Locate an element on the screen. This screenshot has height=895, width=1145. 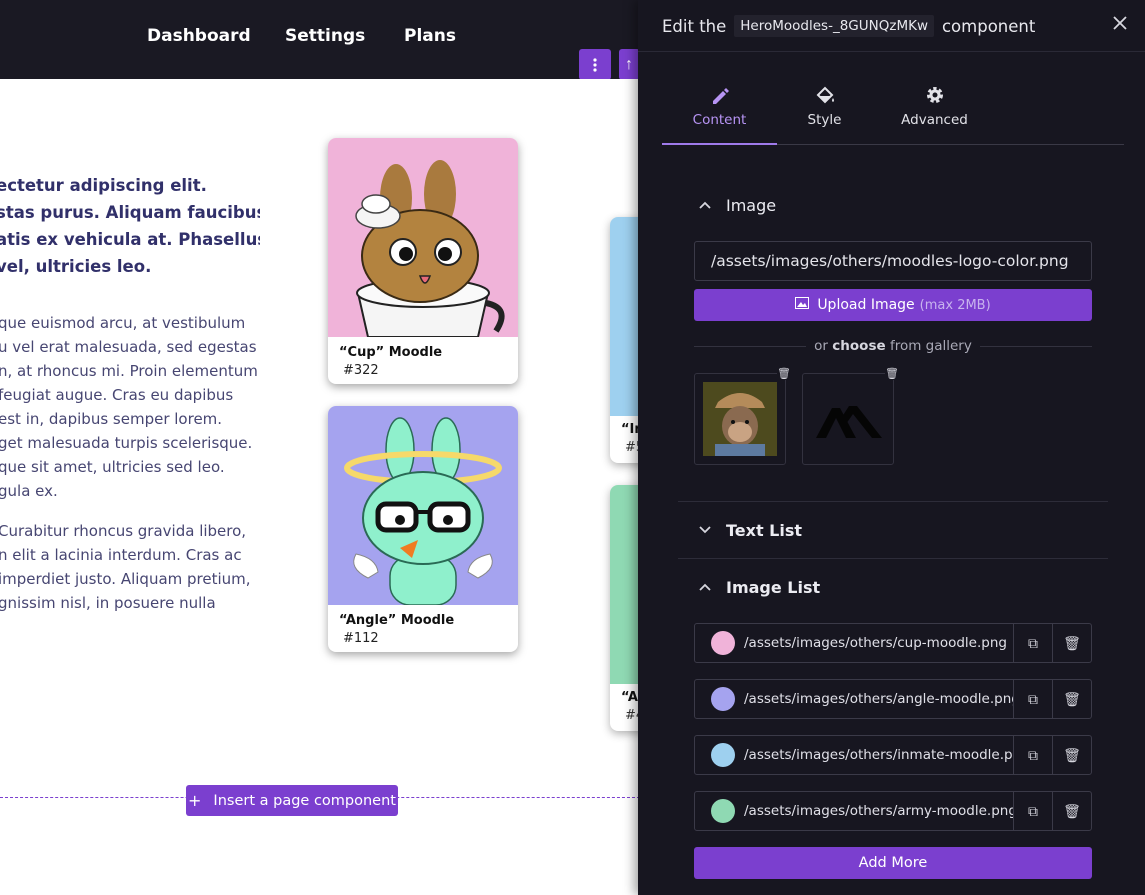
card-number: #112 is located at coordinates (361, 638).